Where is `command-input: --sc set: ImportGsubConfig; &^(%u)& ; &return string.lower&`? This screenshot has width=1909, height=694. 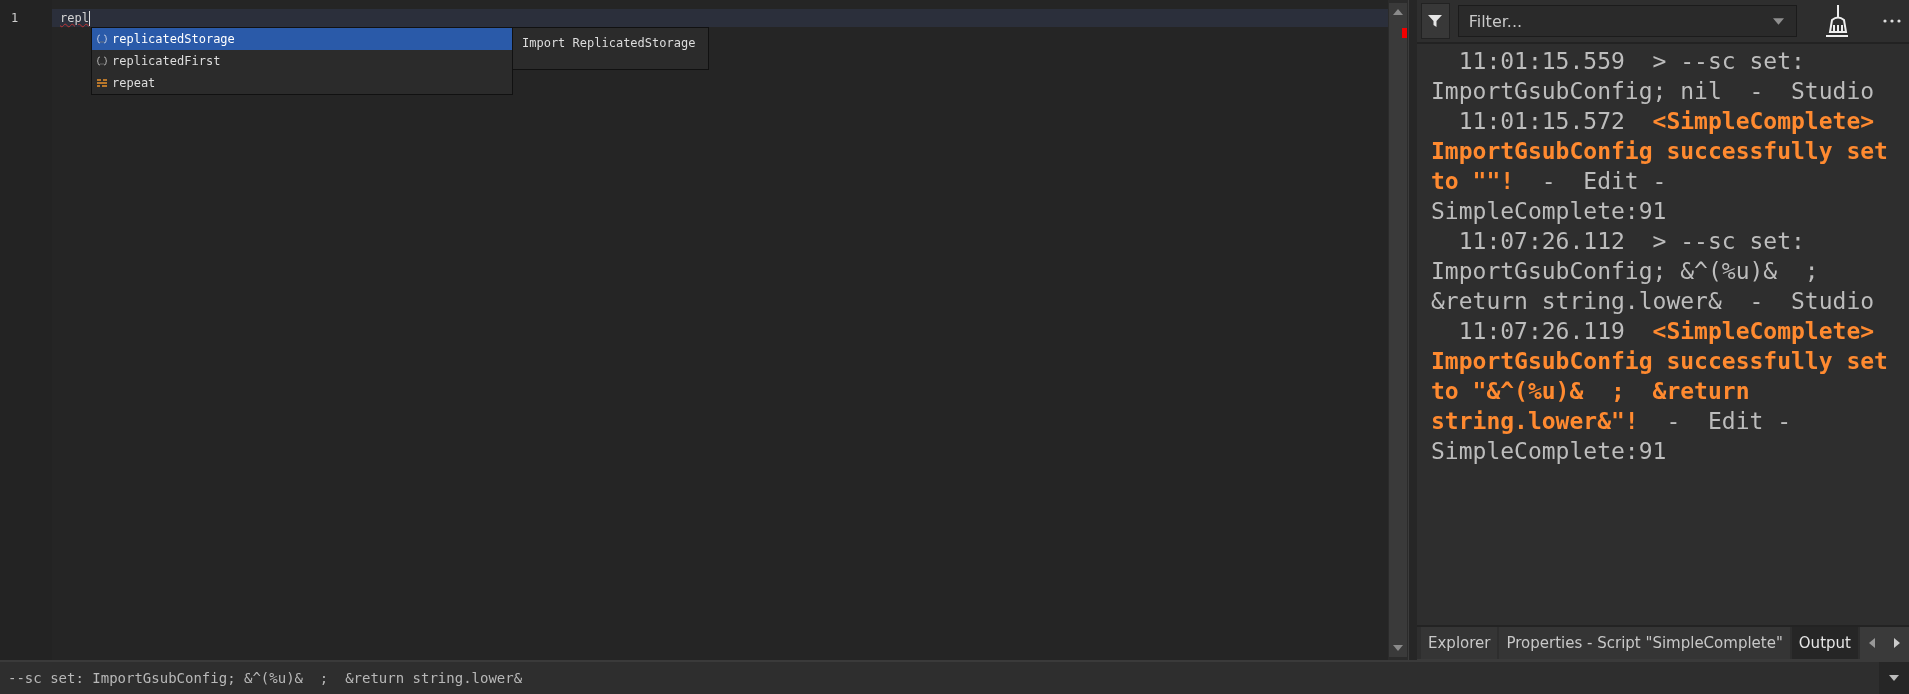 command-input: --sc set: ImportGsubConfig; &^(%u)& ; &return string.lower& is located at coordinates (939, 677).